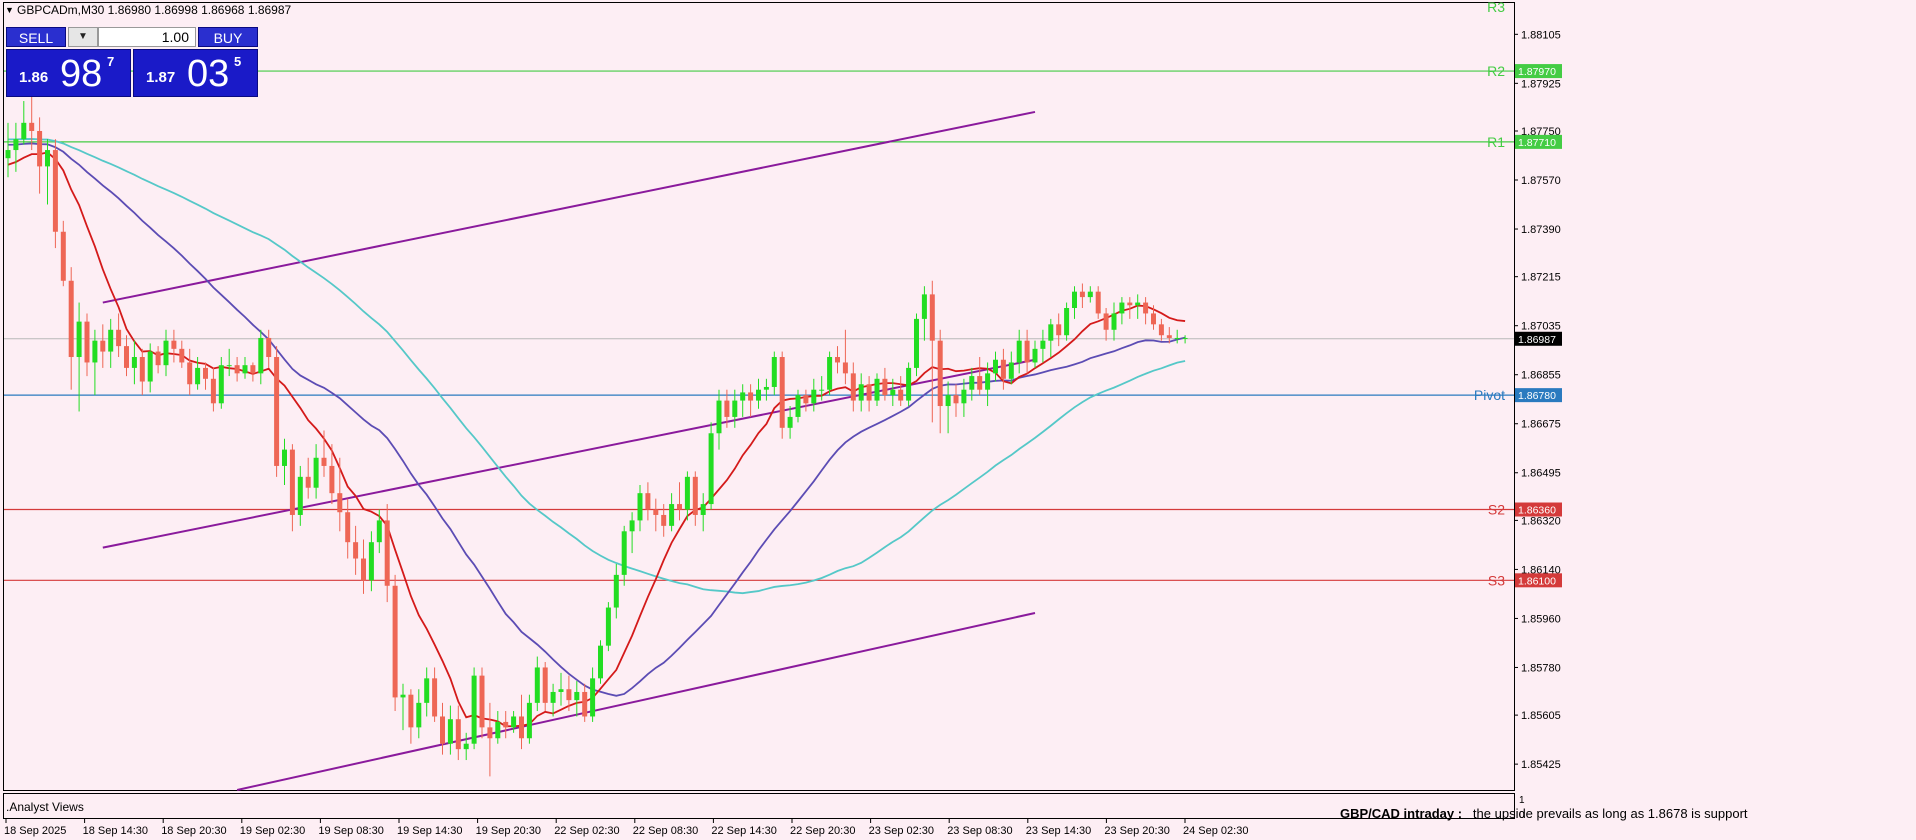 Image resolution: width=1916 pixels, height=840 pixels. What do you see at coordinates (822, 831) in the screenshot?
I see `time-tick-label: 22 Sep 20:30` at bounding box center [822, 831].